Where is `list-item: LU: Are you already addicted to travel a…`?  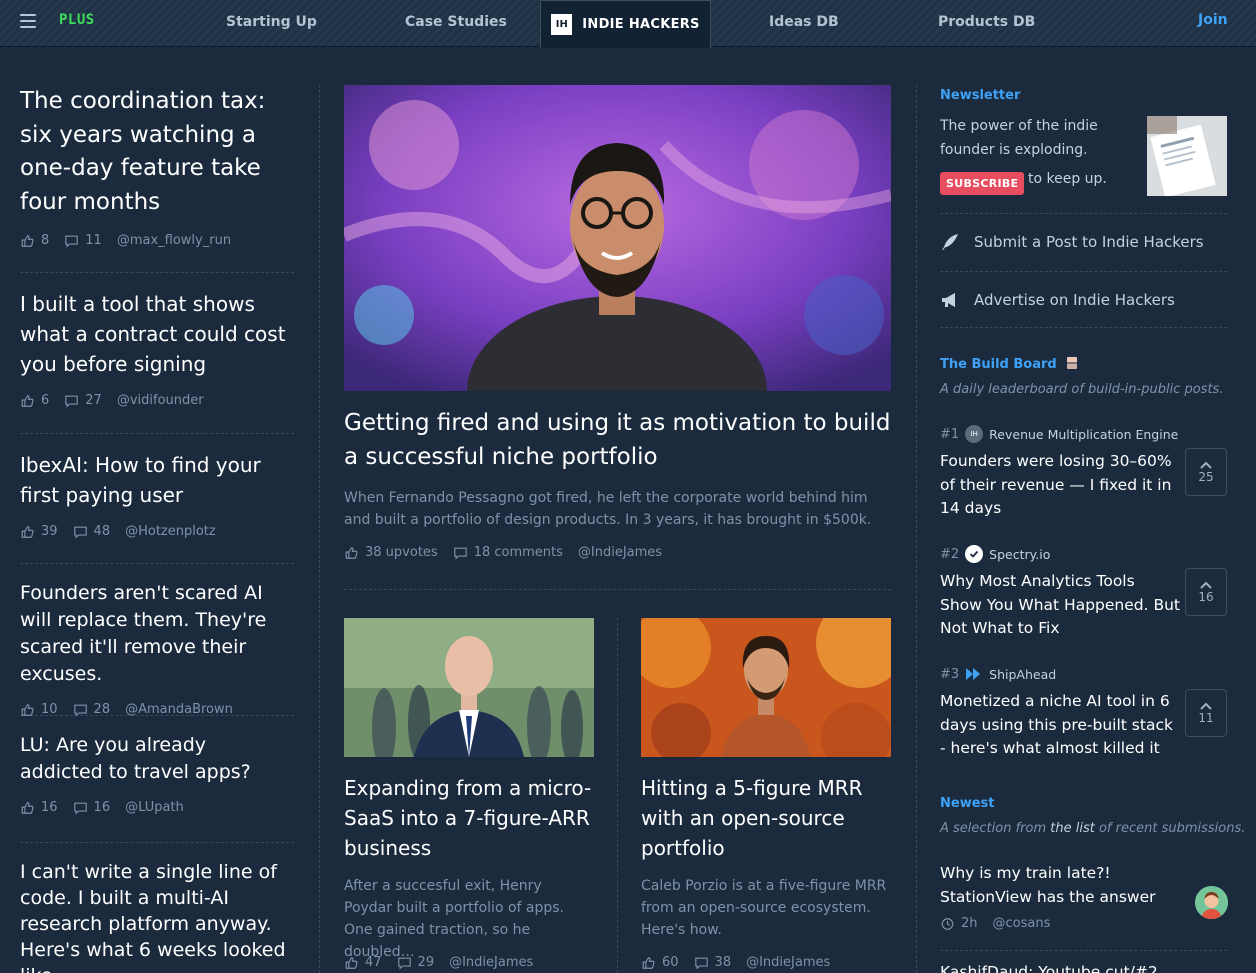 list-item: LU: Are you already addicted to travel a… is located at coordinates (157, 779).